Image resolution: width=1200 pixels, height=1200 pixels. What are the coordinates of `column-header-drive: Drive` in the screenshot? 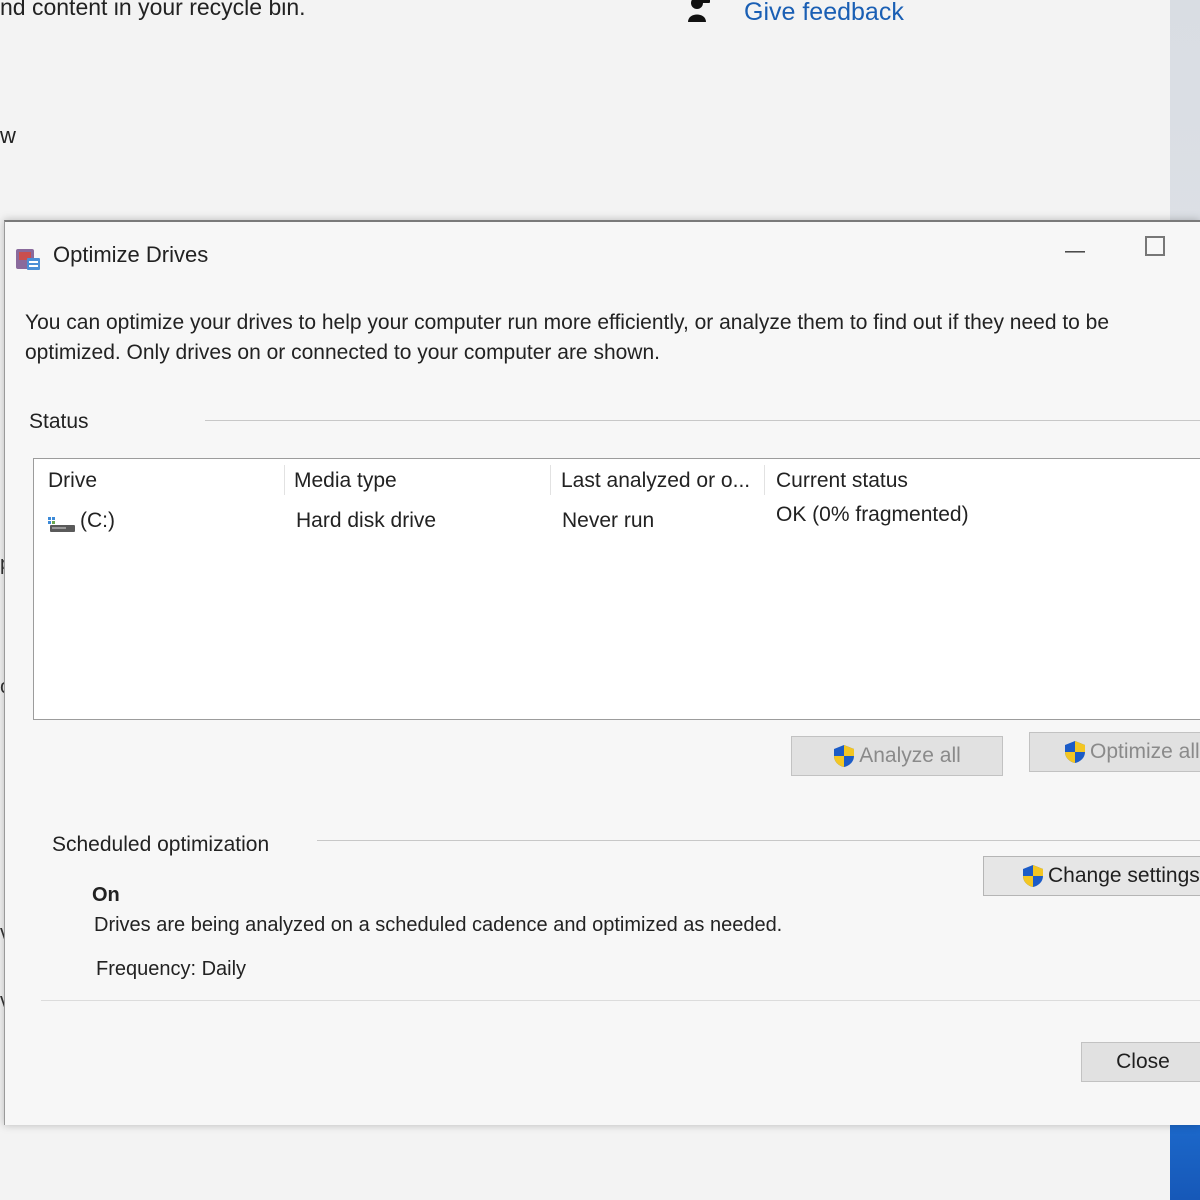 It's located at (72, 481).